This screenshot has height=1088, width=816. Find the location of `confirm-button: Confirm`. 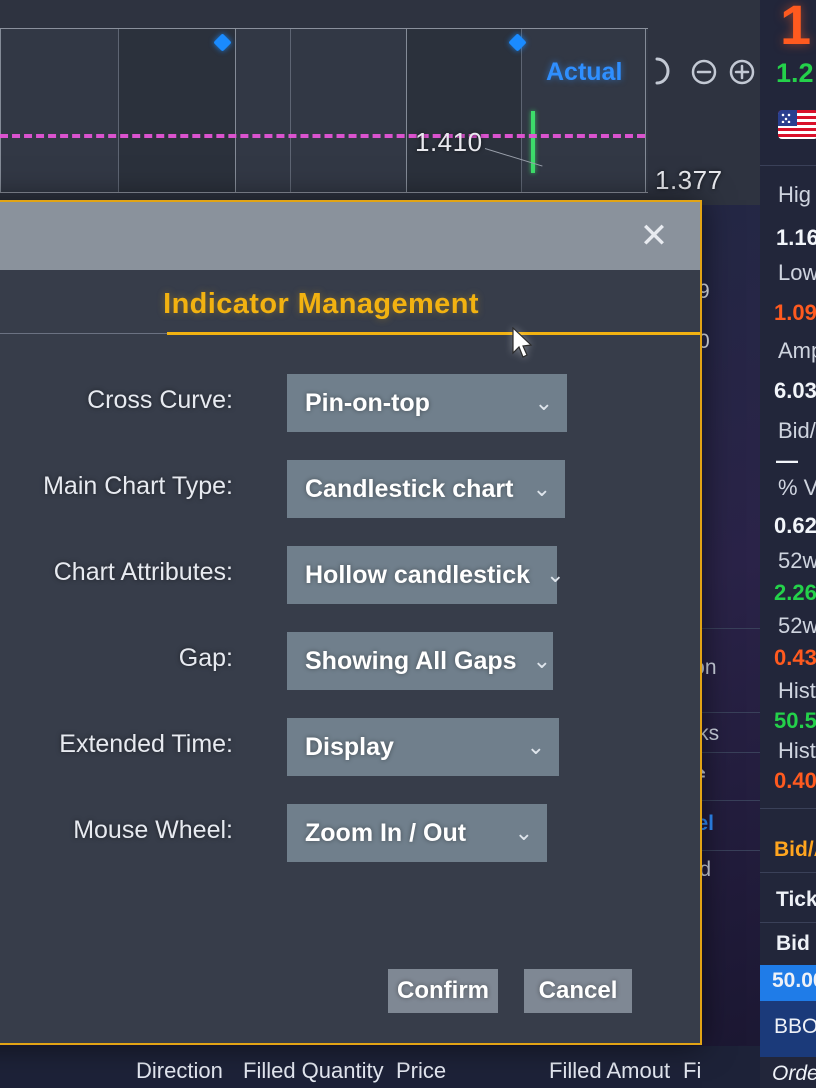

confirm-button: Confirm is located at coordinates (443, 991).